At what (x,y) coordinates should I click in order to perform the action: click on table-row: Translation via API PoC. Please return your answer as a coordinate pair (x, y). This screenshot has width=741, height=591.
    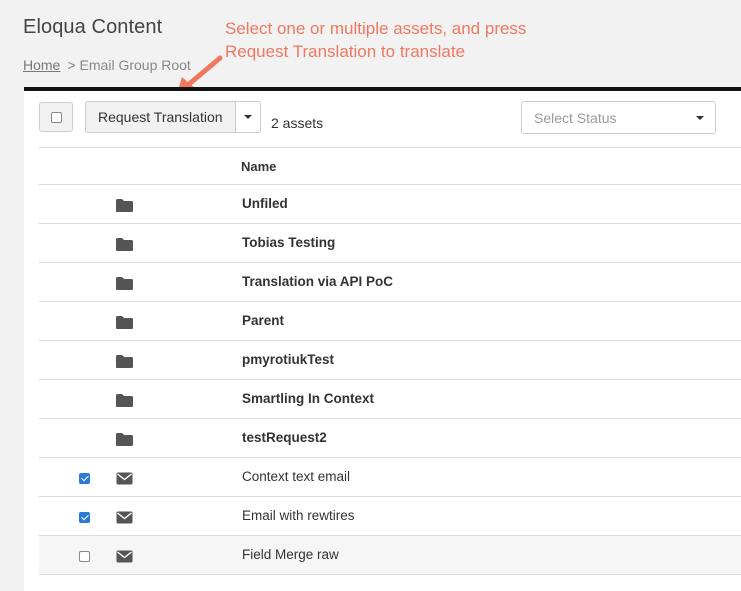
    Looking at the image, I should click on (390, 282).